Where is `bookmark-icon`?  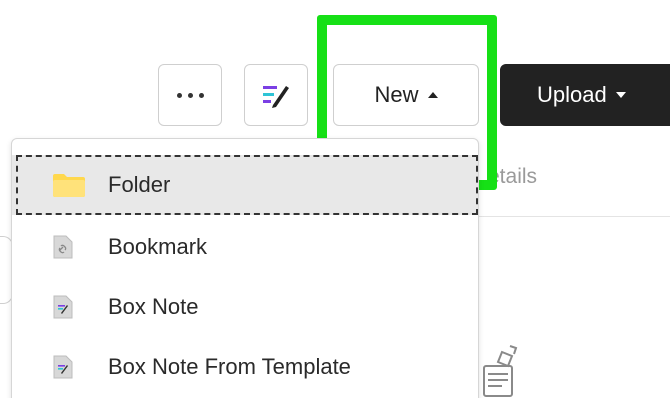 bookmark-icon is located at coordinates (63, 247).